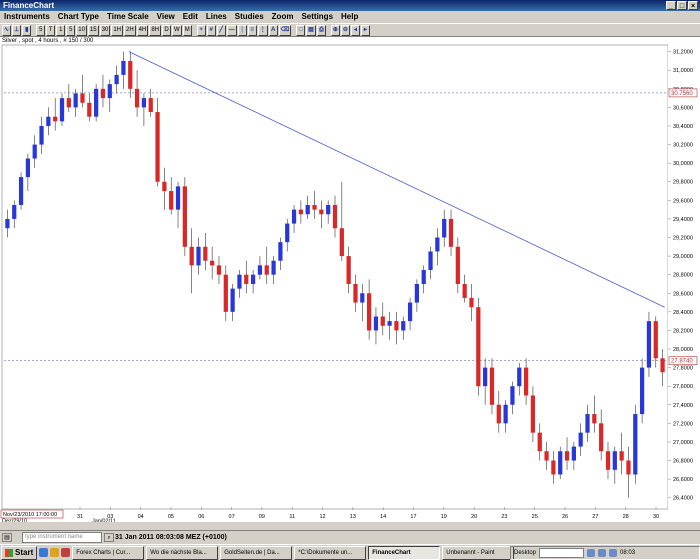 The image size is (700, 560). I want to click on line-chart-icon: ∿, so click(7, 30).